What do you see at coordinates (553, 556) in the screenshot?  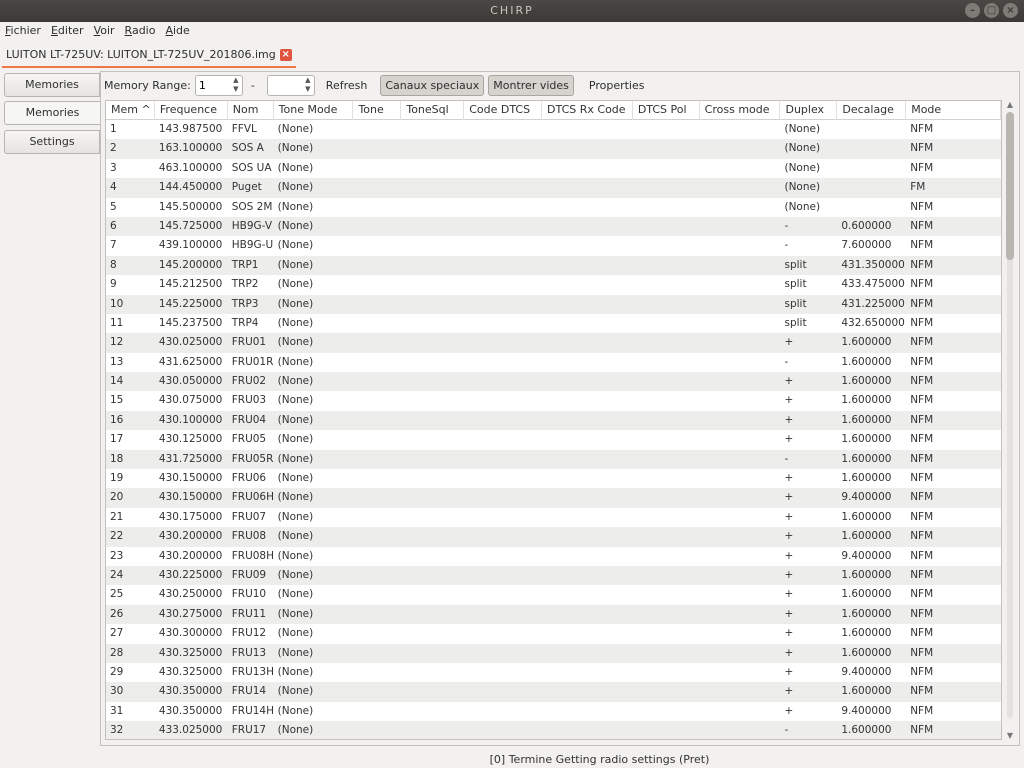 I see `table-row: 23 430.200000 FRU08H (None) +9.400000 NFM` at bounding box center [553, 556].